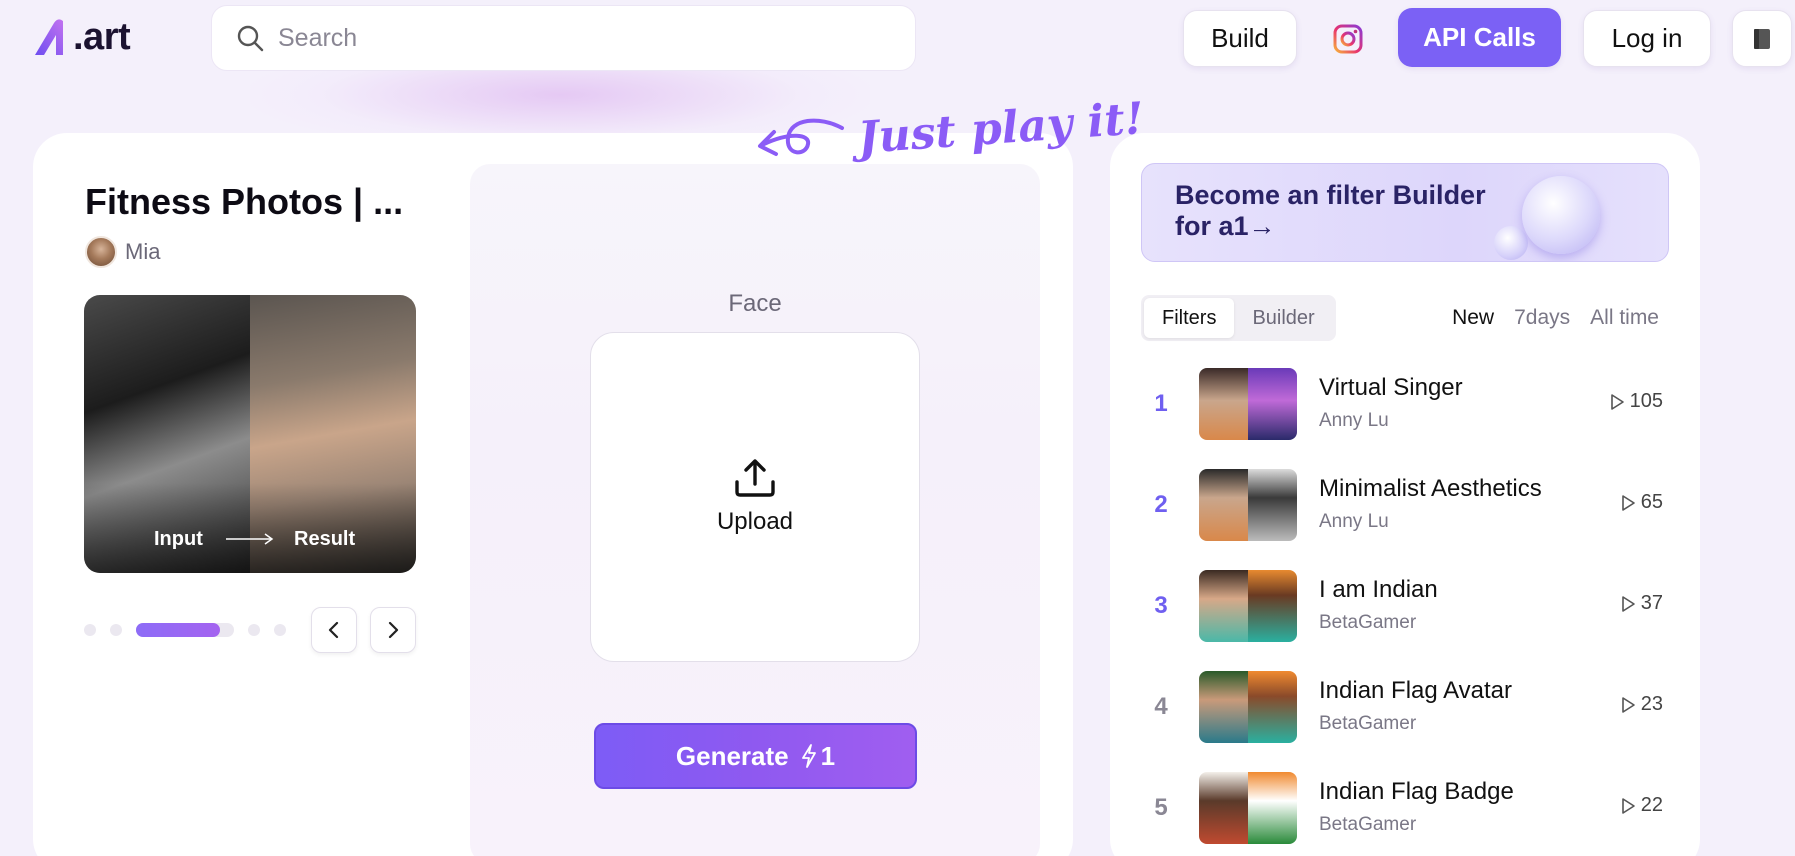 Image resolution: width=1795 pixels, height=856 pixels. I want to click on next-button, so click(393, 630).